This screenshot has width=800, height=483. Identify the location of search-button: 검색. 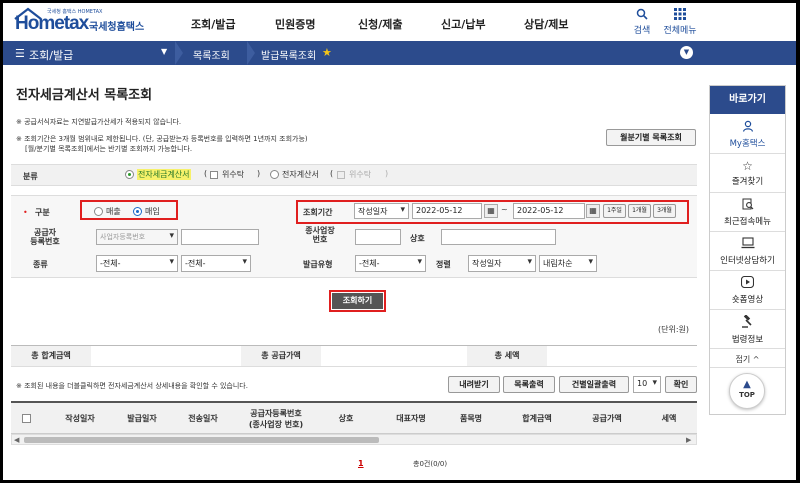
(642, 22).